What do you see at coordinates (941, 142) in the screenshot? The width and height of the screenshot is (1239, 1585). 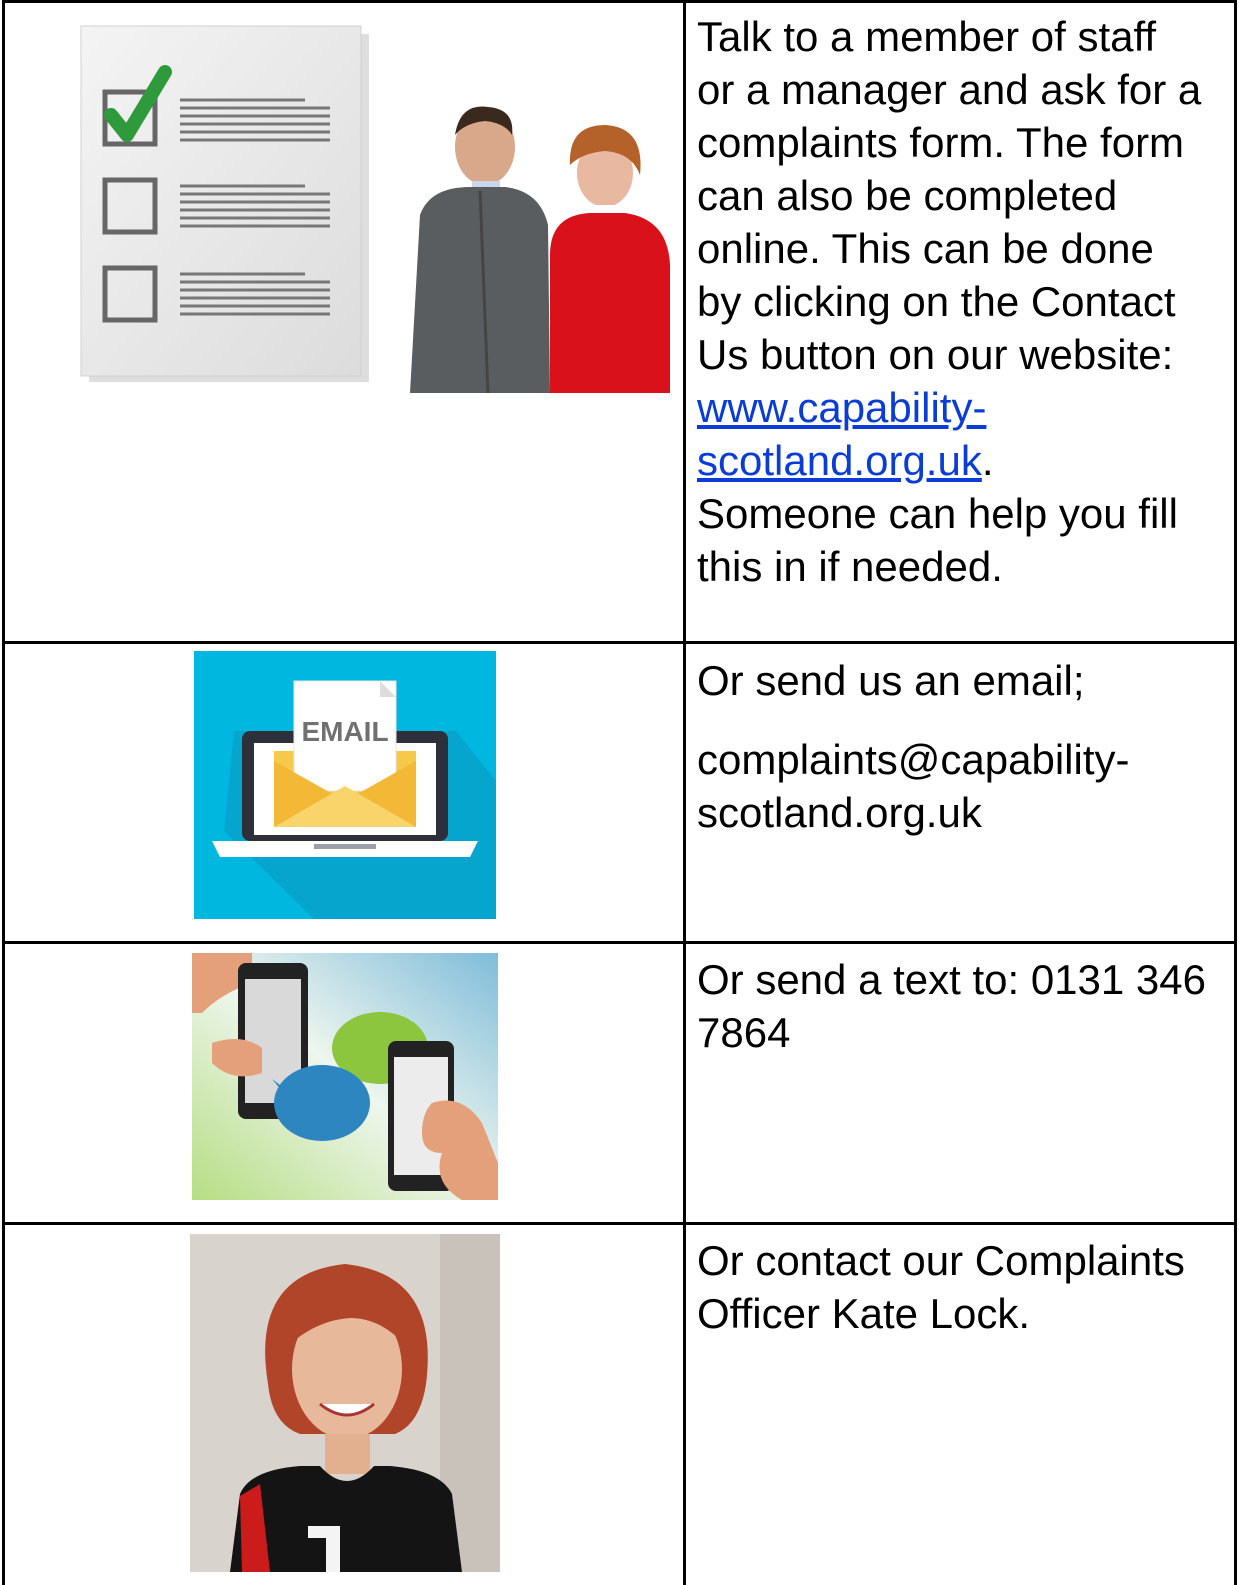 I see `row1-line: complaints form. The form` at bounding box center [941, 142].